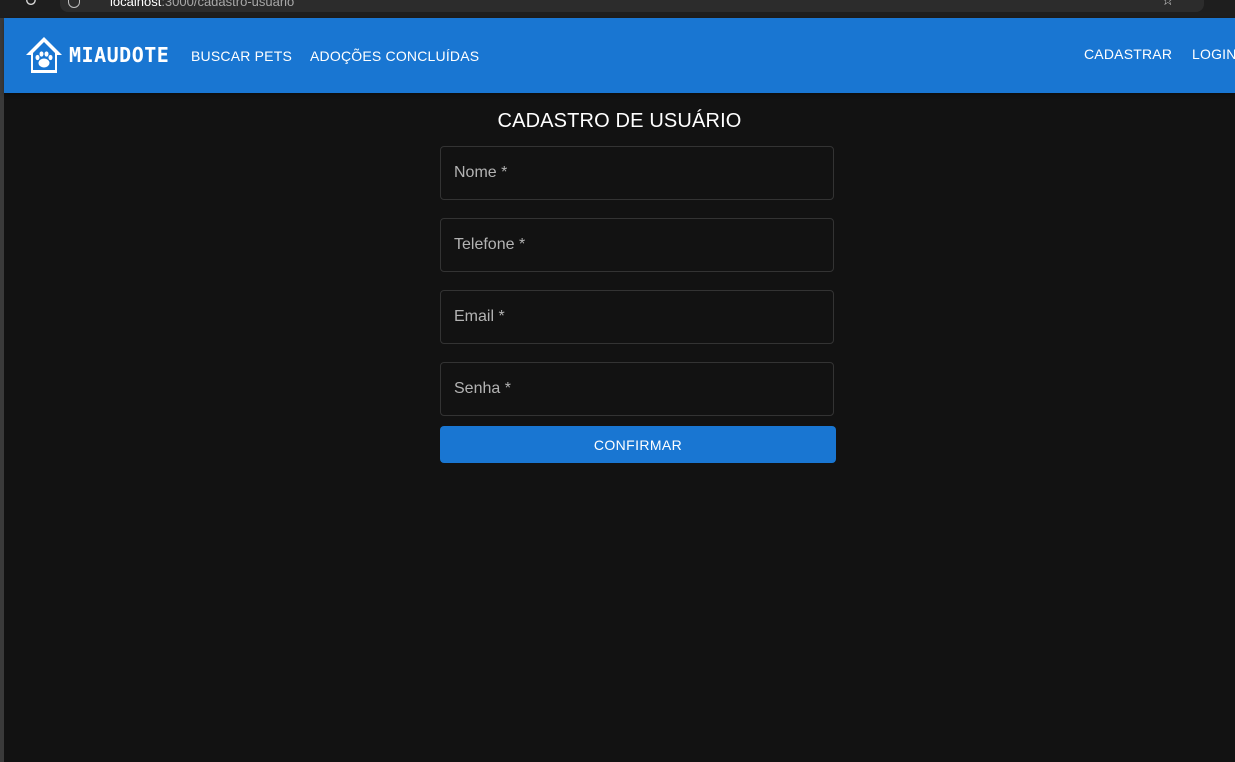 This screenshot has width=1235, height=762. What do you see at coordinates (490, 244) in the screenshot?
I see `phone-field-label: Telefone *` at bounding box center [490, 244].